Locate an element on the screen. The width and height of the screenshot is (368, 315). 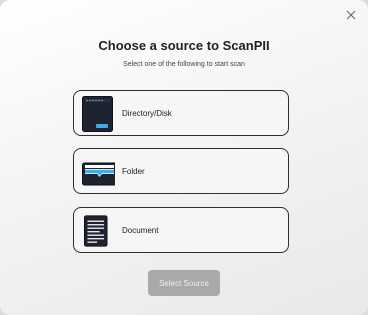
option-label: Document is located at coordinates (140, 230).